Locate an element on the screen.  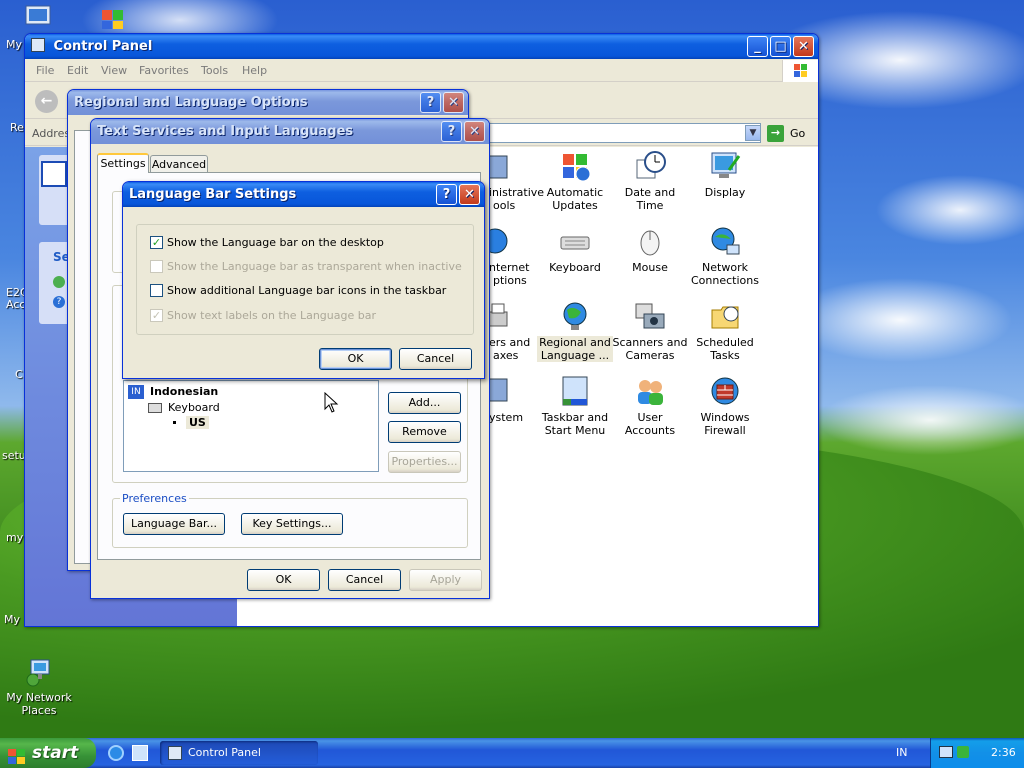
keyboard-small-icon is located at coordinates (155, 408).